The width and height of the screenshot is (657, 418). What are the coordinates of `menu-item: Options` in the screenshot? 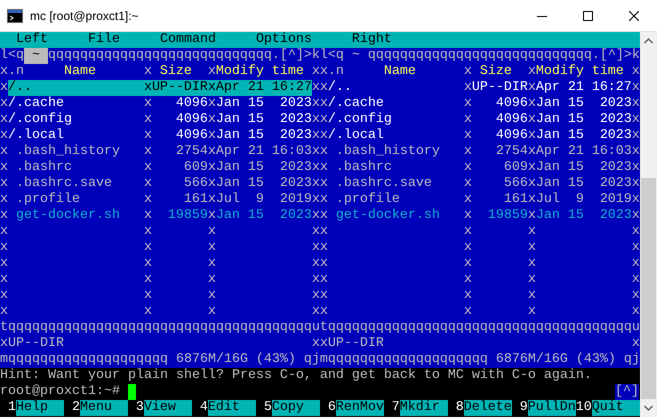 It's located at (284, 40).